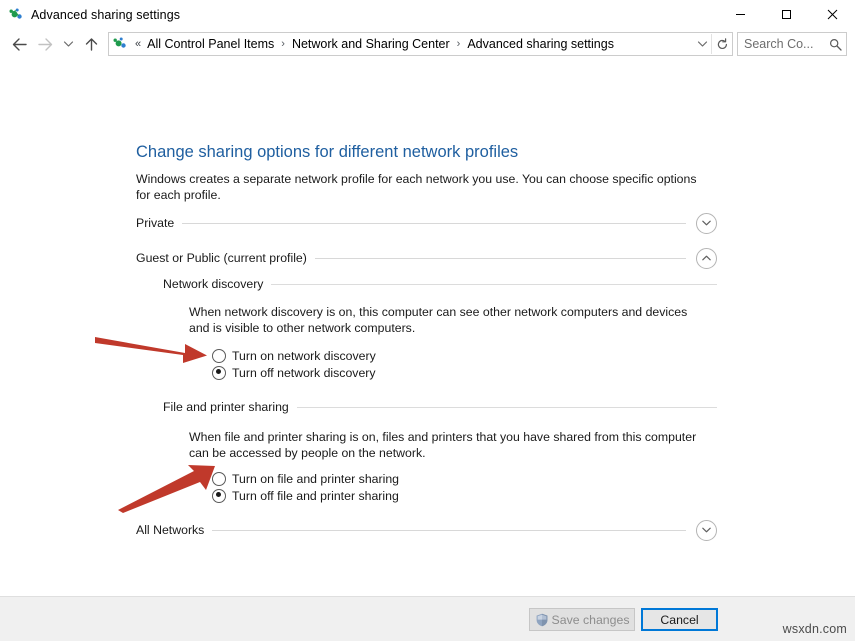 The image size is (855, 641). I want to click on forward-button, so click(45, 44).